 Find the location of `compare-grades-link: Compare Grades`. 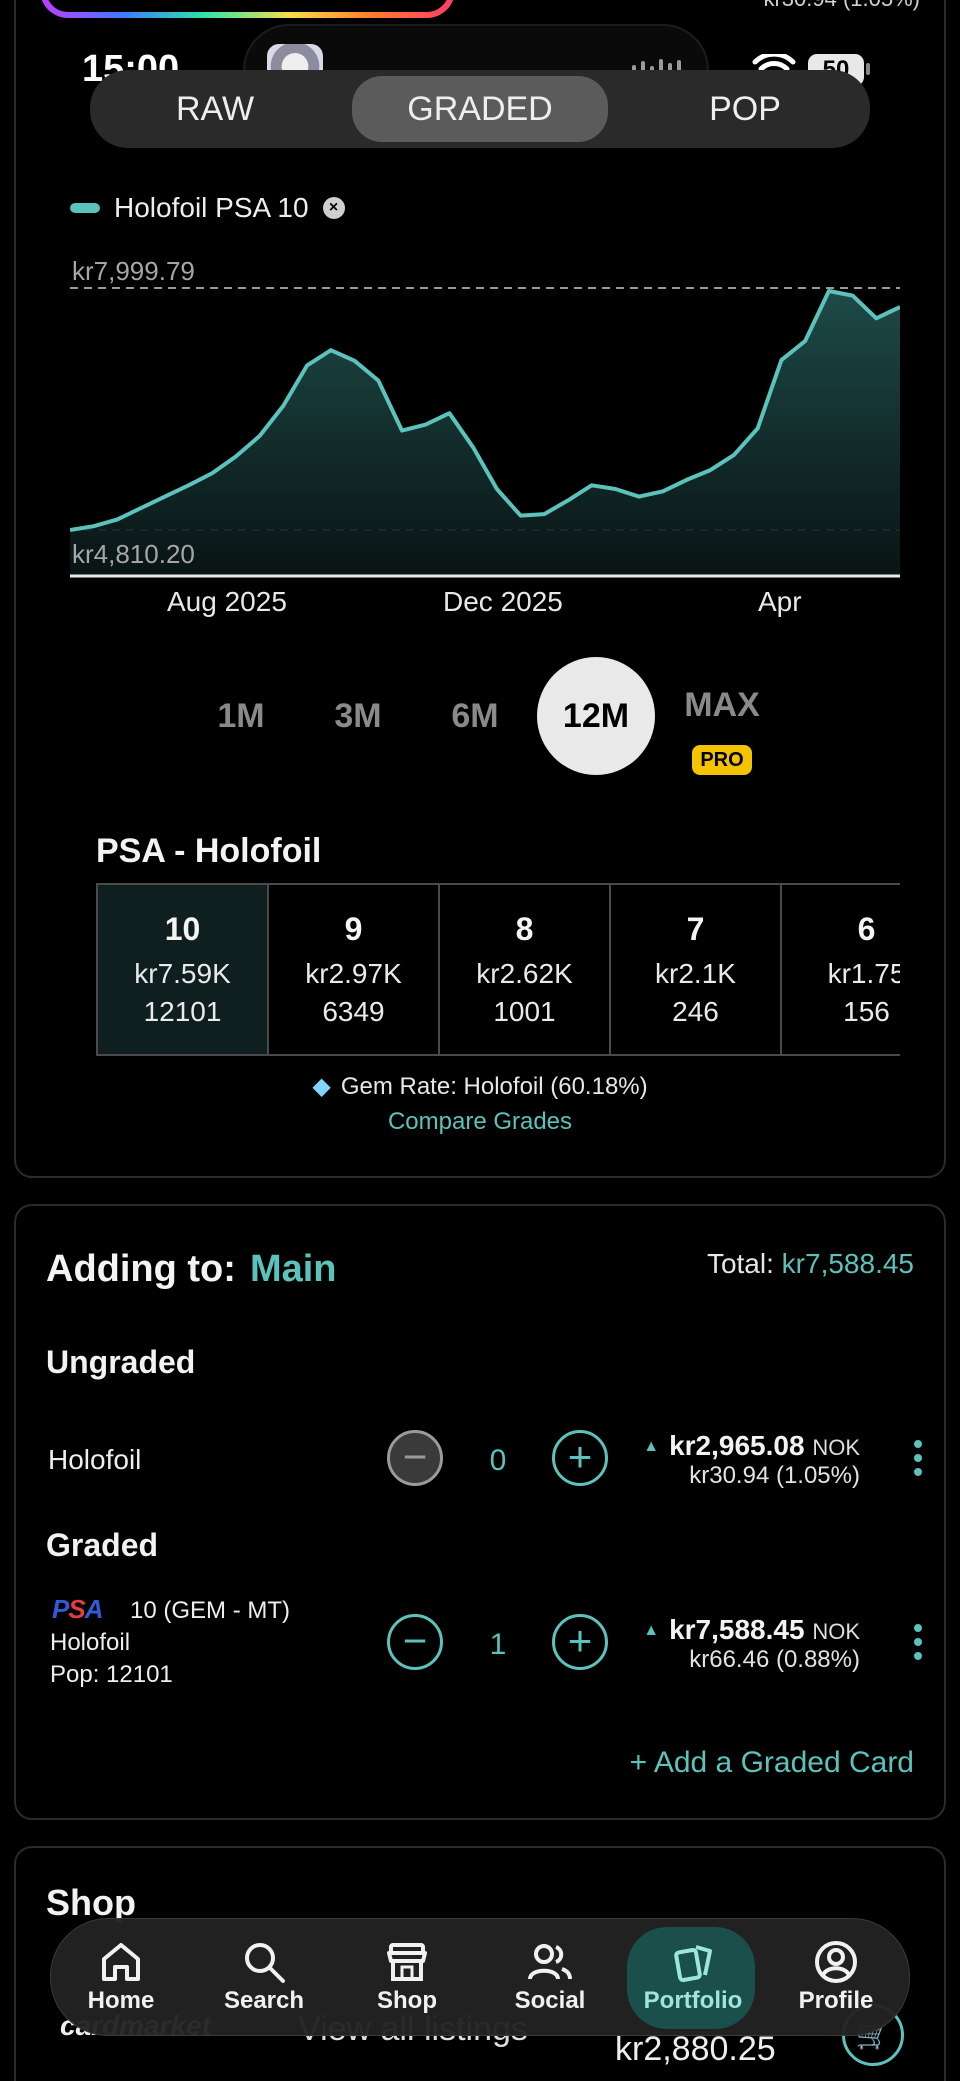

compare-grades-link: Compare Grades is located at coordinates (480, 1122).